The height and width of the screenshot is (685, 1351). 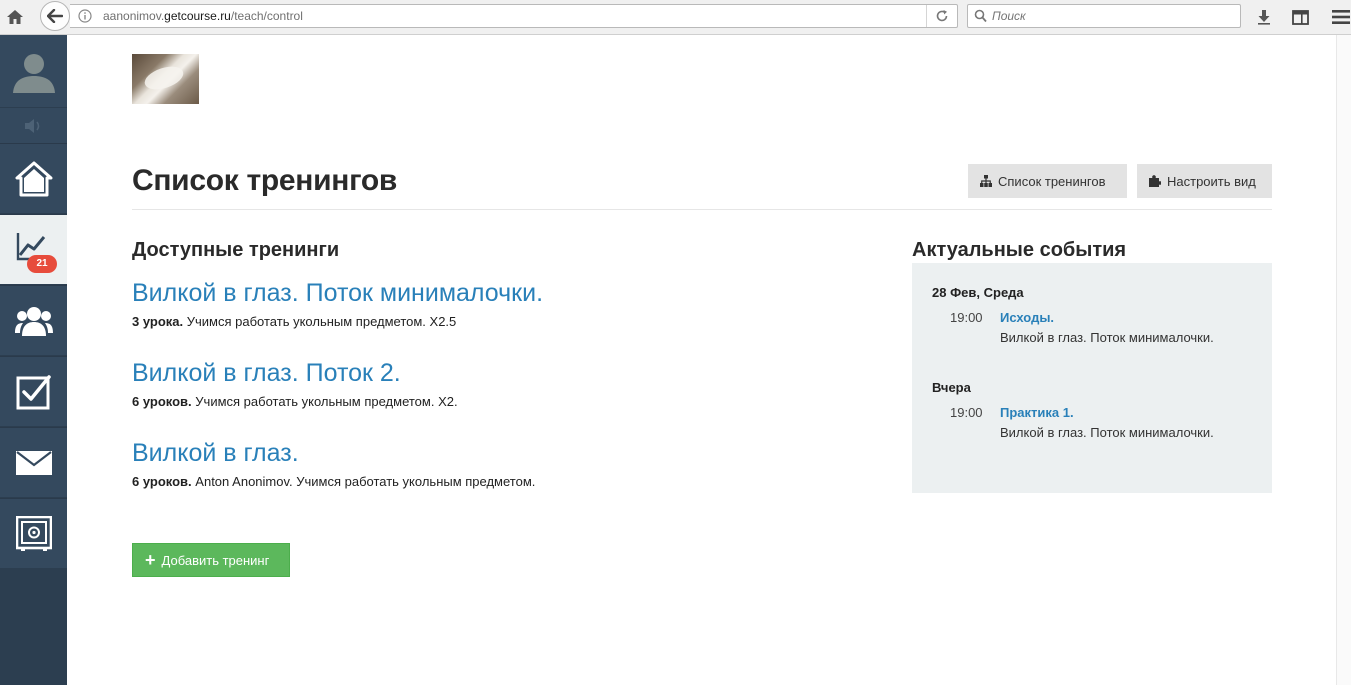 I want to click on browser-toolbar: aanonimov.getcourse.ru/teach/control, so click(x=675, y=17).